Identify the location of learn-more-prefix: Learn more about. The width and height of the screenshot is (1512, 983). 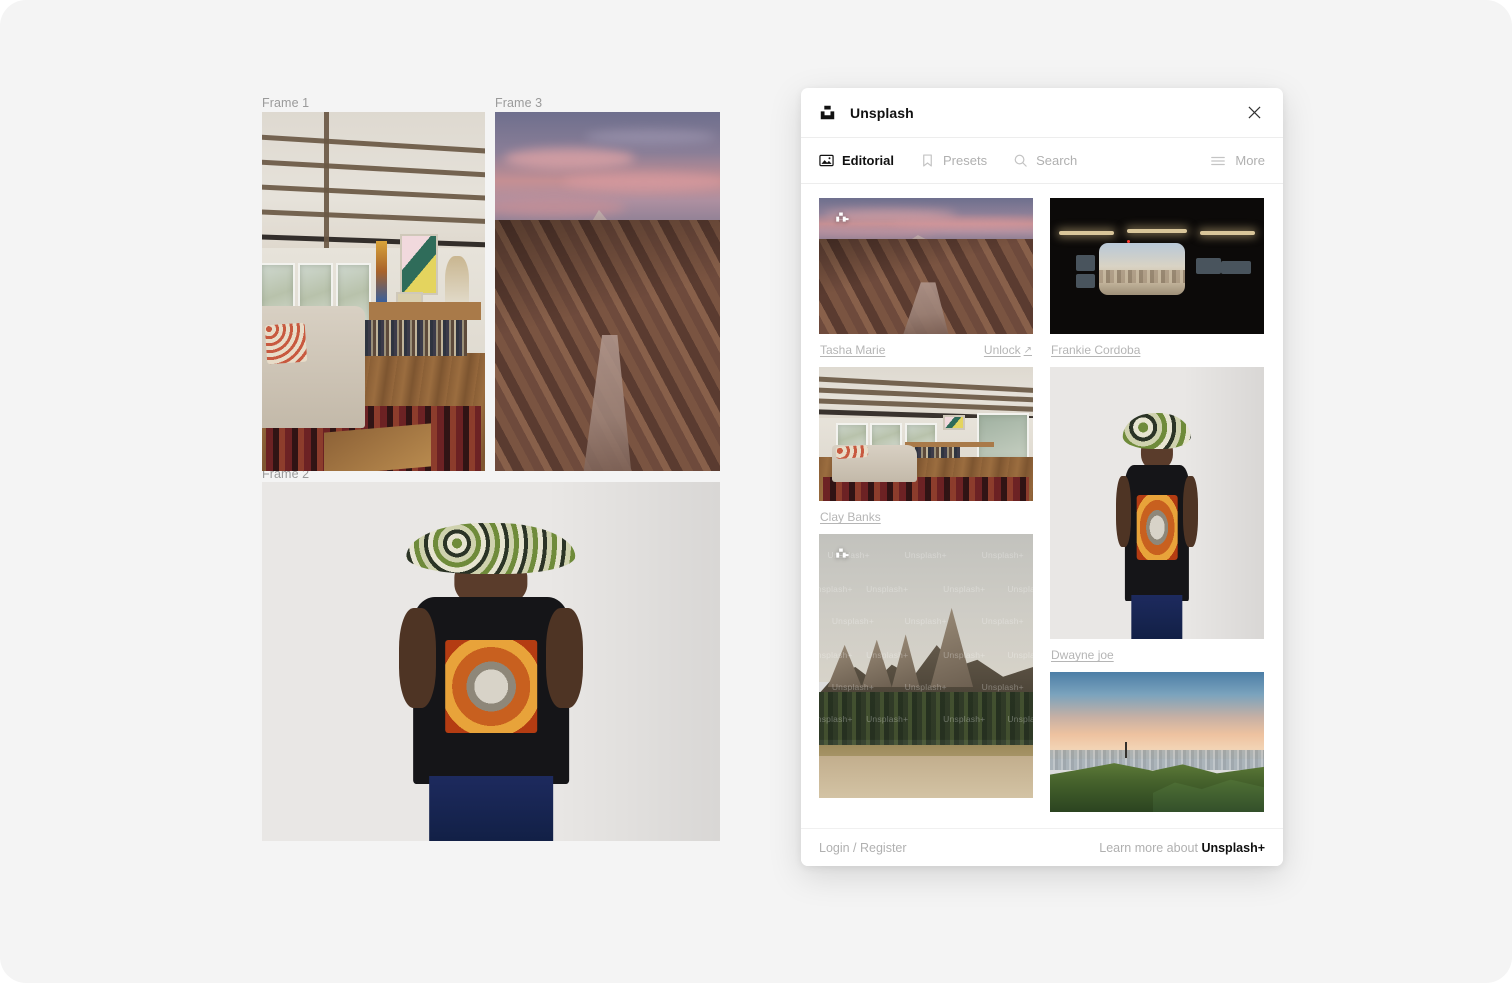
(1150, 847).